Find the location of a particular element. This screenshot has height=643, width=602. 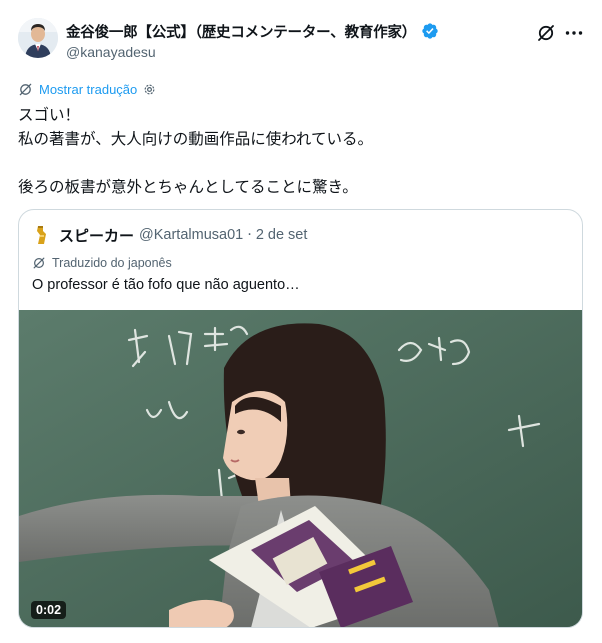

tweet-text-line is located at coordinates (303, 163).